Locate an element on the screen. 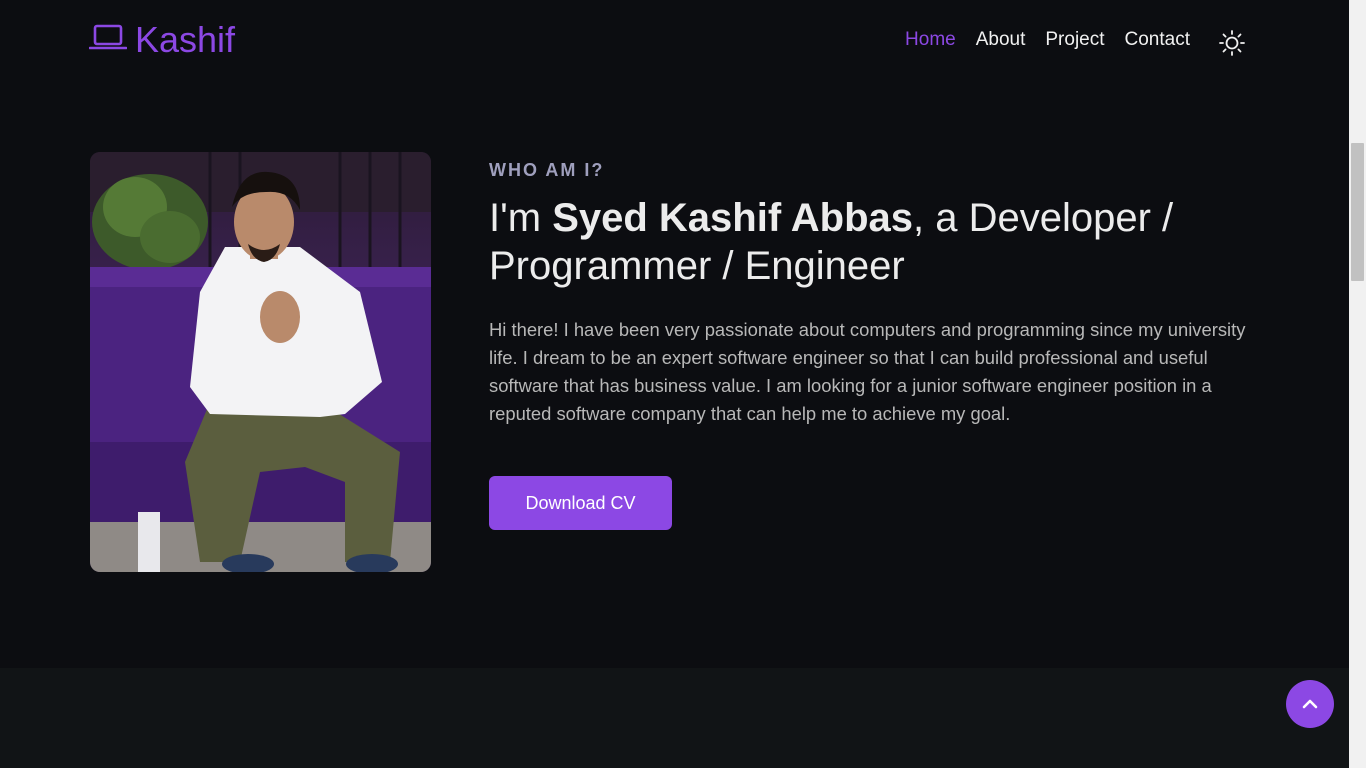 The width and height of the screenshot is (1366, 768). sun-icon is located at coordinates (1232, 43).